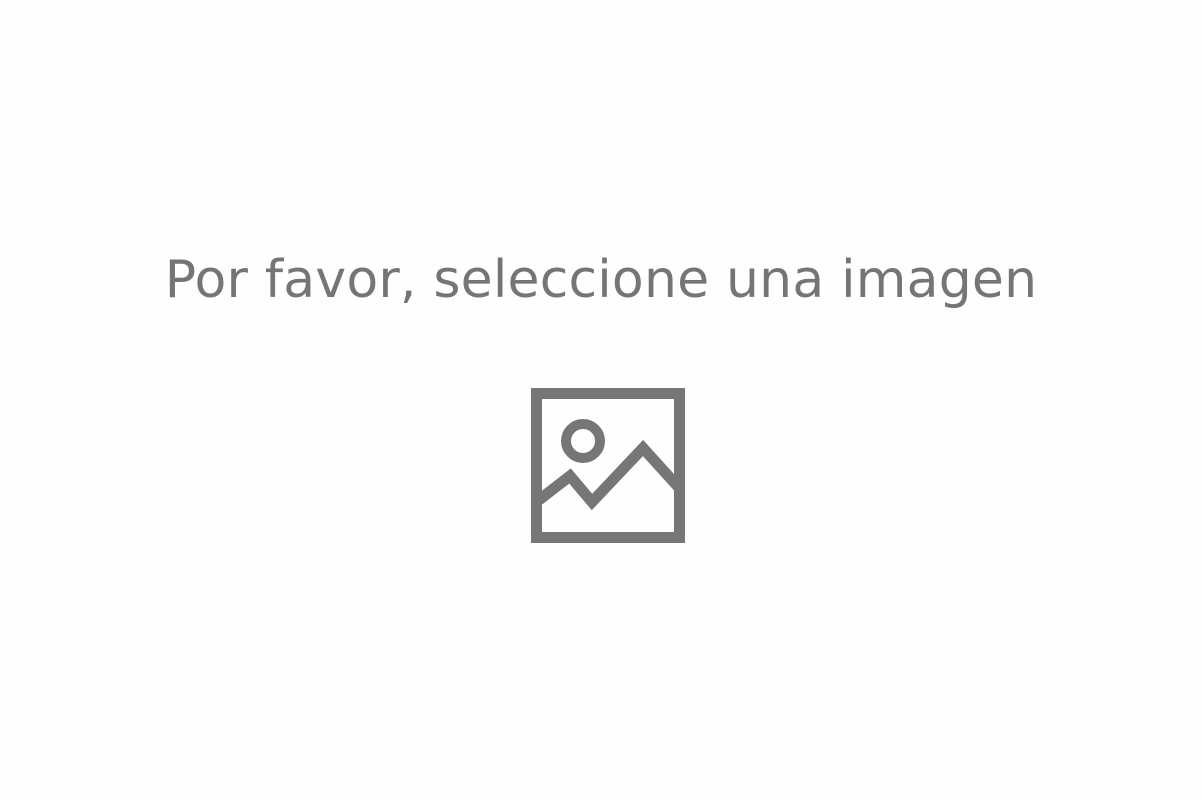 This screenshot has width=1202, height=800. What do you see at coordinates (583, 441) in the screenshot?
I see `sun-shape` at bounding box center [583, 441].